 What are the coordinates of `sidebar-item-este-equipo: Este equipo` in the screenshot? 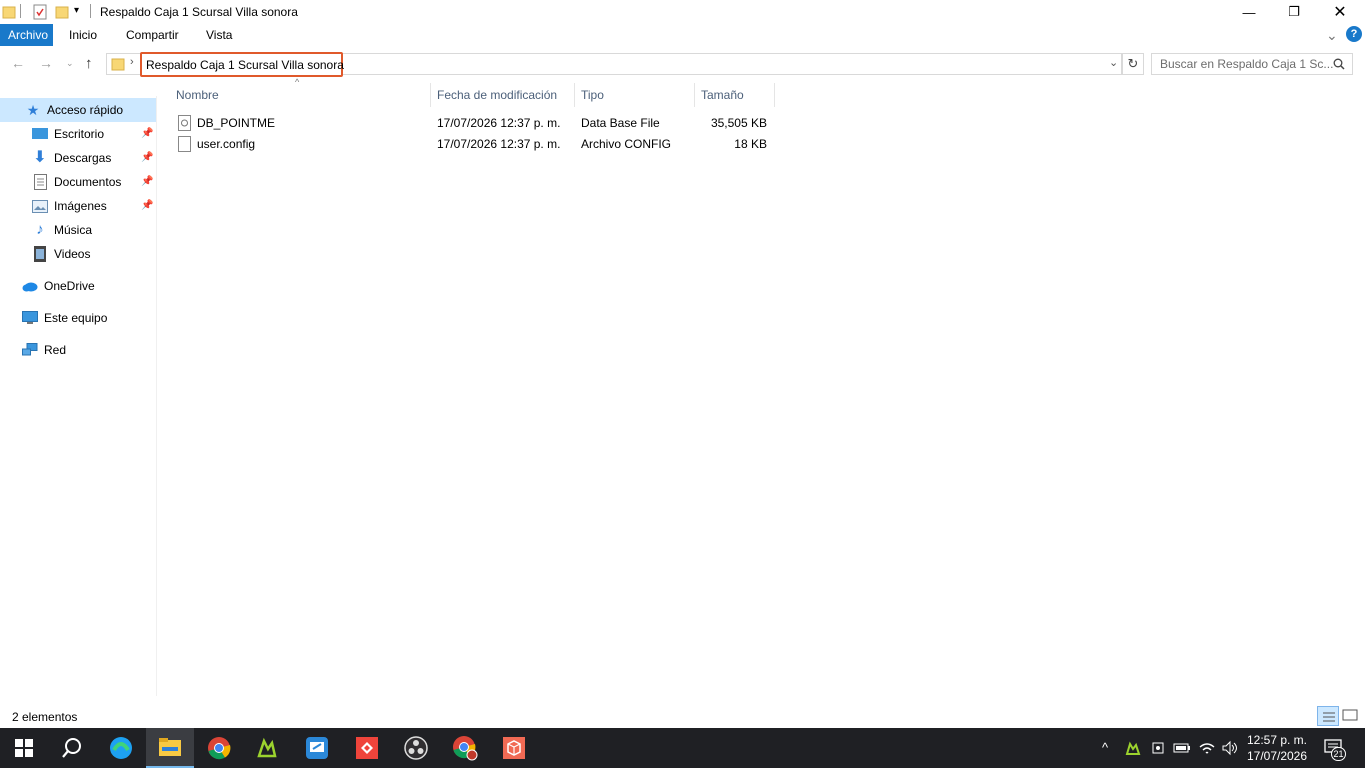 It's located at (64, 318).